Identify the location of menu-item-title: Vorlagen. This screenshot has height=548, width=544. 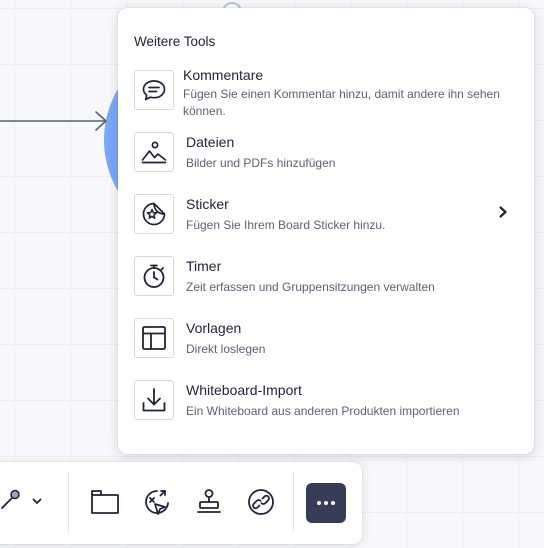
(214, 328).